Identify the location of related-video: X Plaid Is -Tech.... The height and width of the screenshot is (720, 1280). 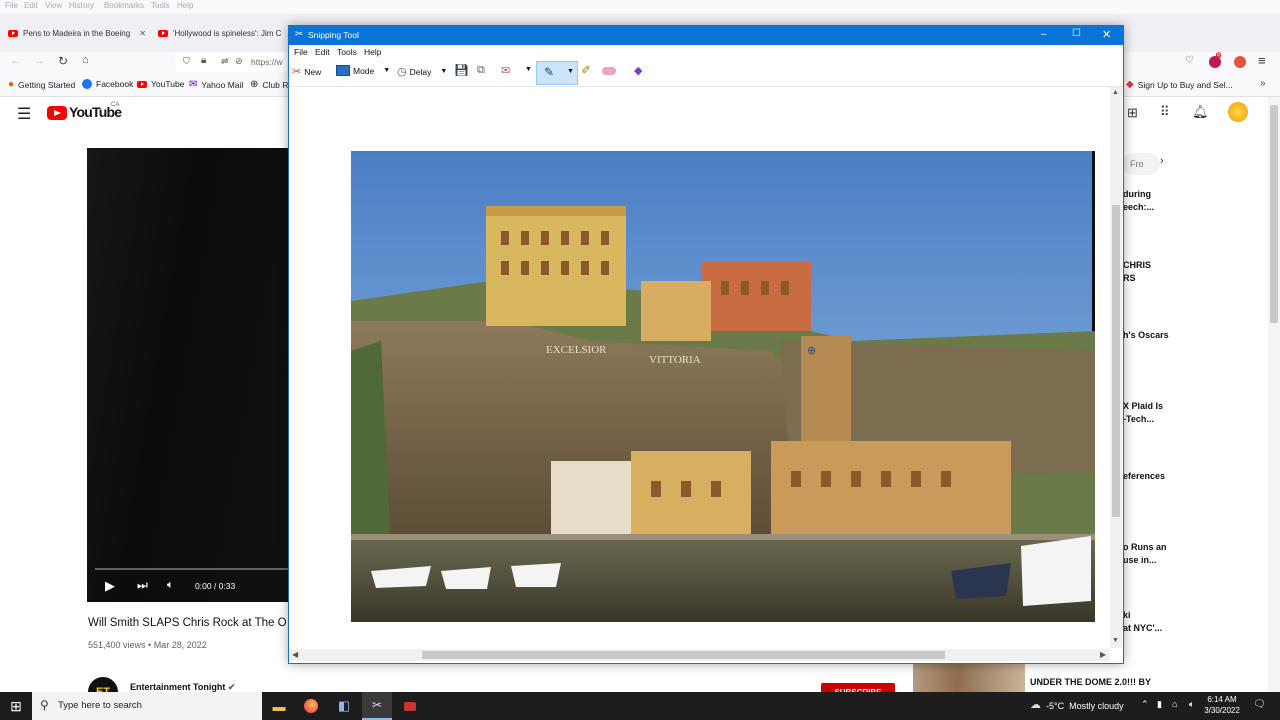
(1143, 413).